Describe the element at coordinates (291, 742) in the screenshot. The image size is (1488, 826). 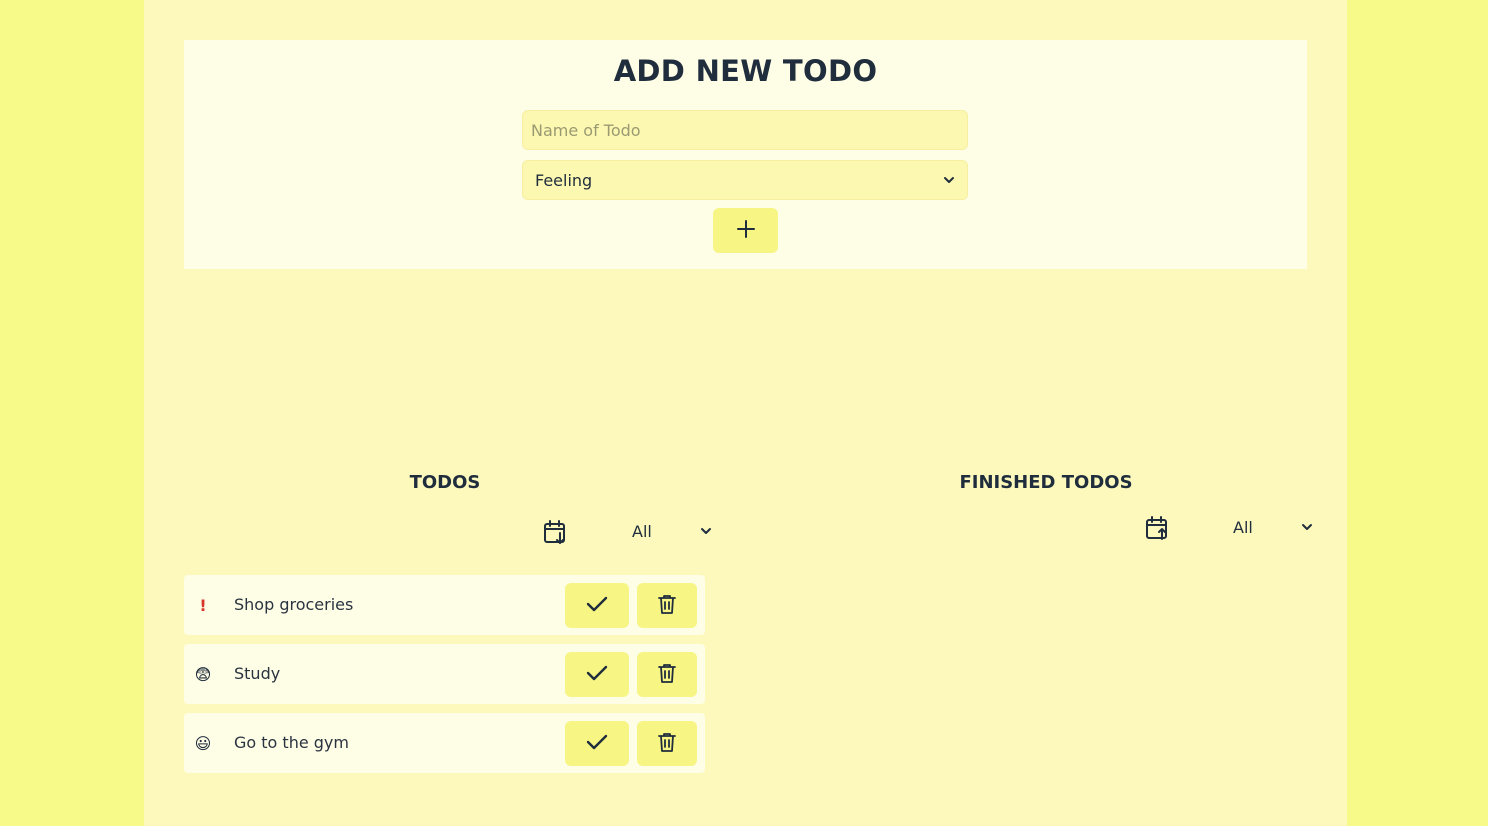
I see `todo-item-text: Go to the gym` at that location.